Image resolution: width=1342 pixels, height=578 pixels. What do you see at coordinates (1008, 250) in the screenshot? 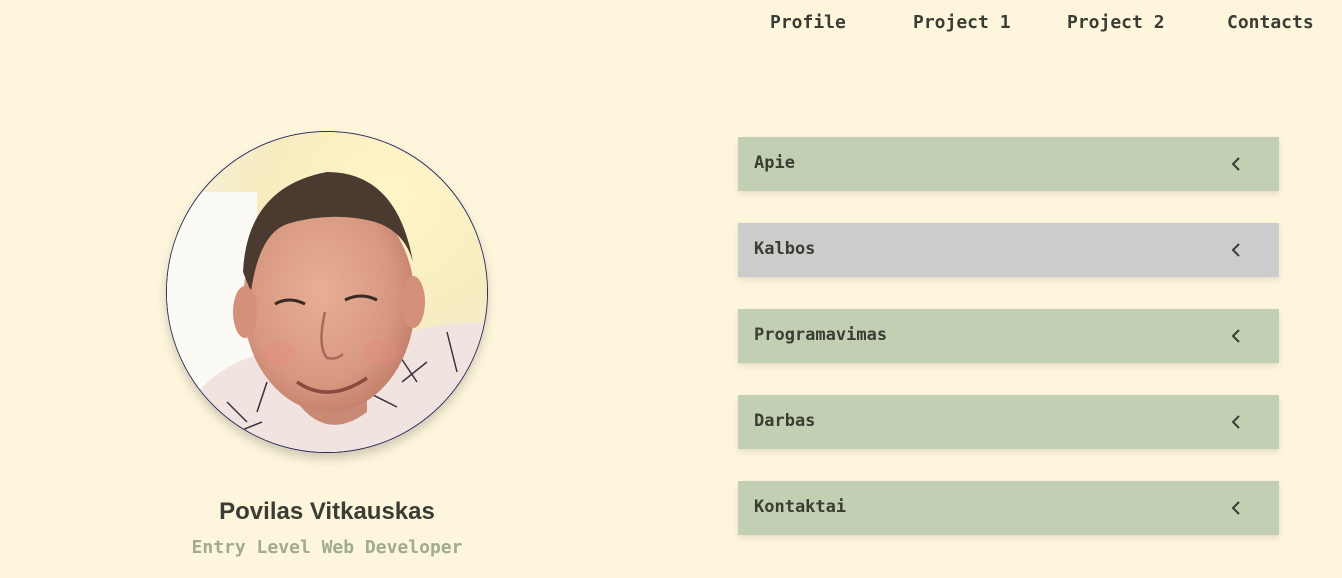
I see `accordion-item-kalbos: Kalbos` at bounding box center [1008, 250].